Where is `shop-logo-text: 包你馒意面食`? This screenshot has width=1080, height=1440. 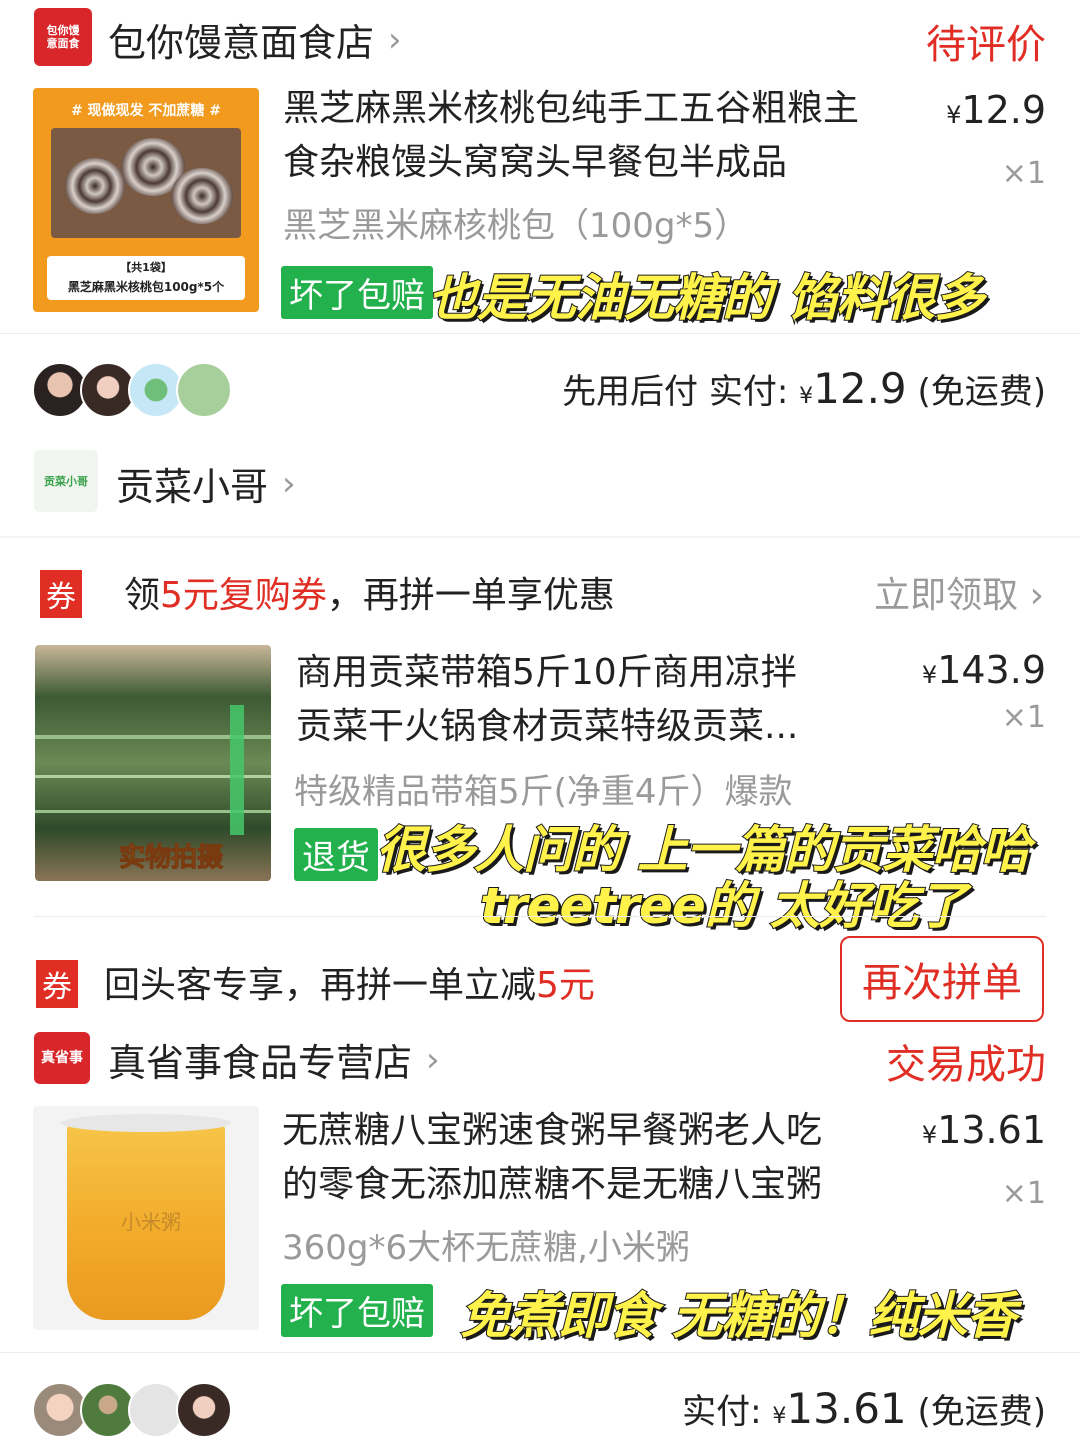
shop-logo-text: 包你馒意面食 is located at coordinates (63, 37).